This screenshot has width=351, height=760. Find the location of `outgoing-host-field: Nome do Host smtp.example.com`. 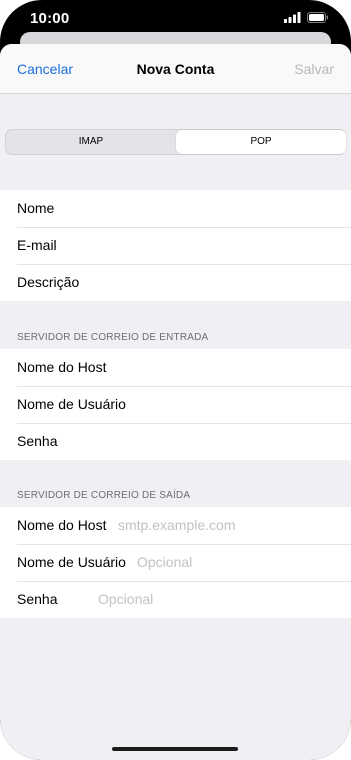

outgoing-host-field: Nome do Host smtp.example.com is located at coordinates (175, 525).